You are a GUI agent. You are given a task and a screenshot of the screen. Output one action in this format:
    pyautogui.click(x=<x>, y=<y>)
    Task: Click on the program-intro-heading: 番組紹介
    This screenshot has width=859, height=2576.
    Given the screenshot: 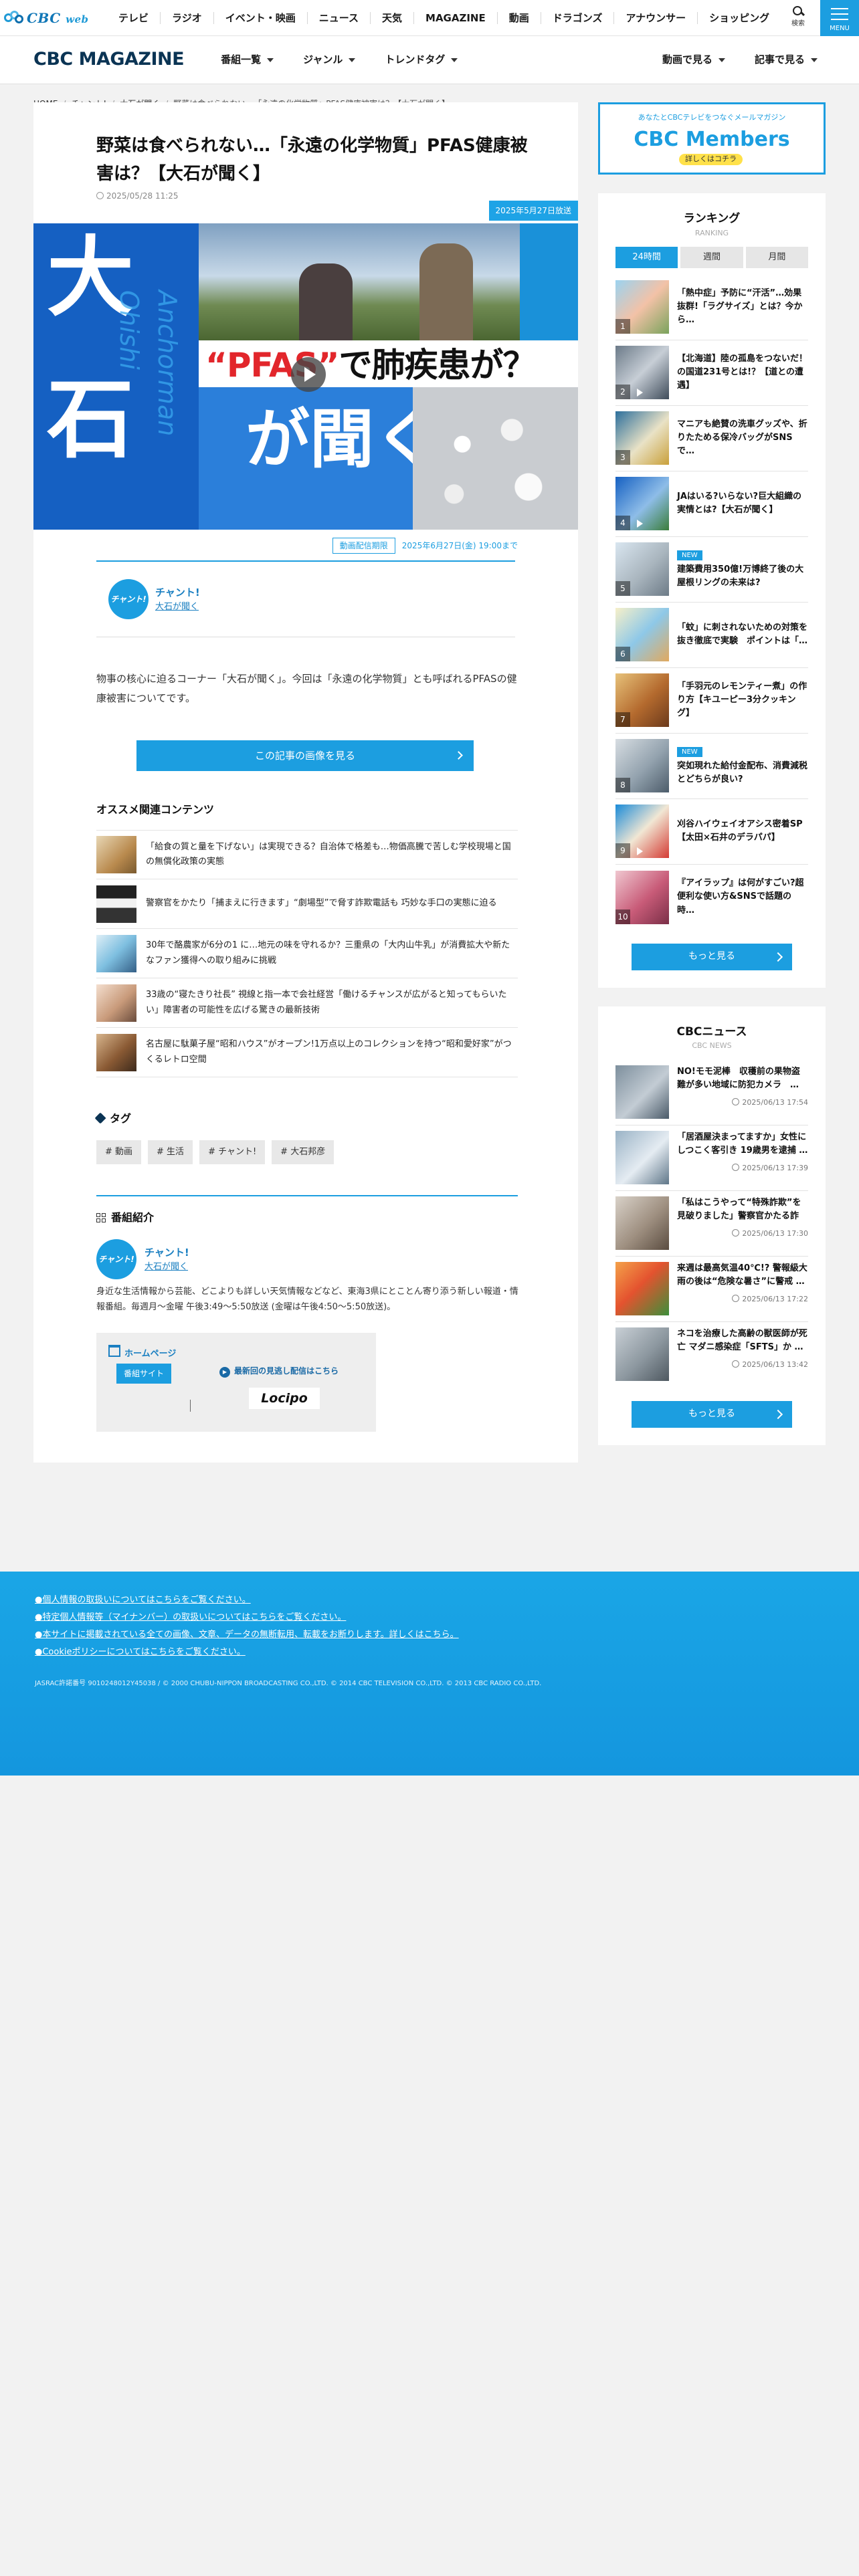 What is the action you would take?
    pyautogui.click(x=125, y=1218)
    